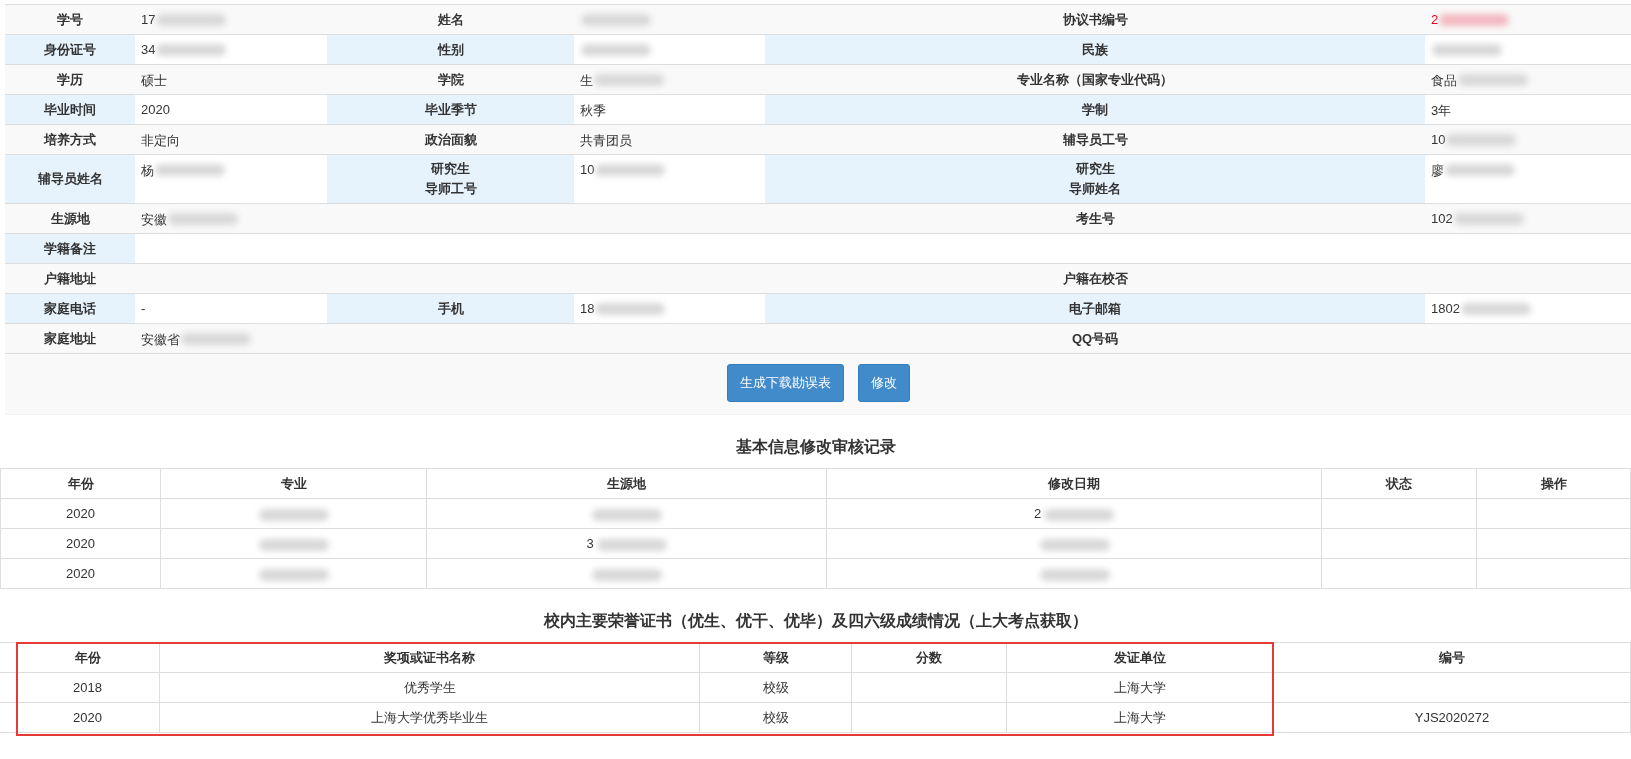 The width and height of the screenshot is (1631, 759). Describe the element at coordinates (293, 483) in the screenshot. I see `column-header: 专业` at that location.